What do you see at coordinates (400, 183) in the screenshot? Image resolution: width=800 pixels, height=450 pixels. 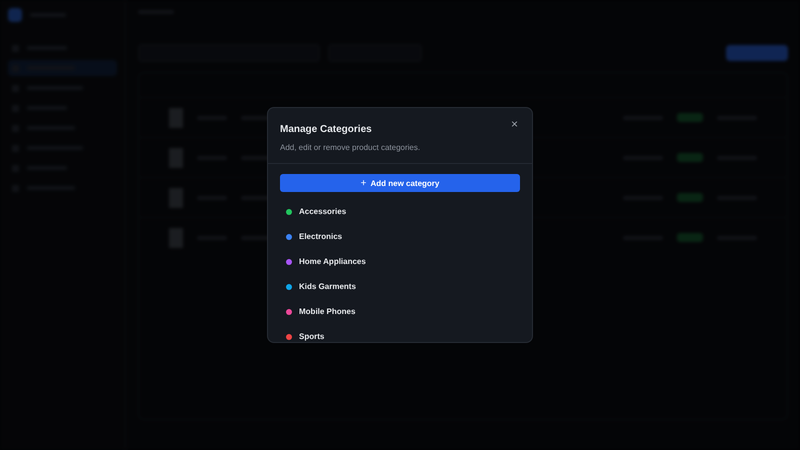 I see `add-category-button: + Add new category` at bounding box center [400, 183].